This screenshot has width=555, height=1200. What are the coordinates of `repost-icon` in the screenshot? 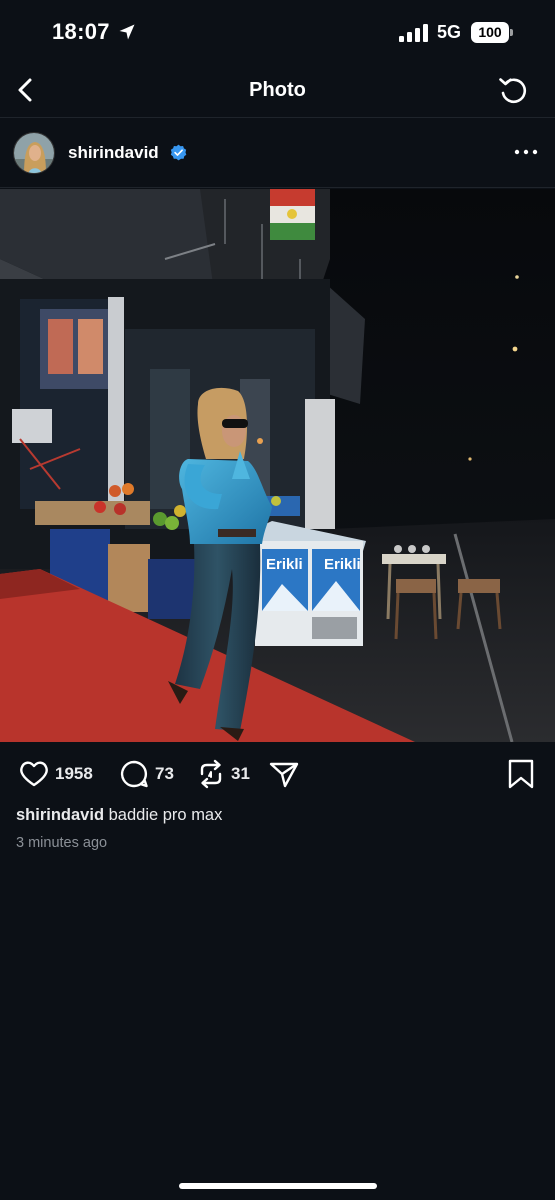 It's located at (211, 774).